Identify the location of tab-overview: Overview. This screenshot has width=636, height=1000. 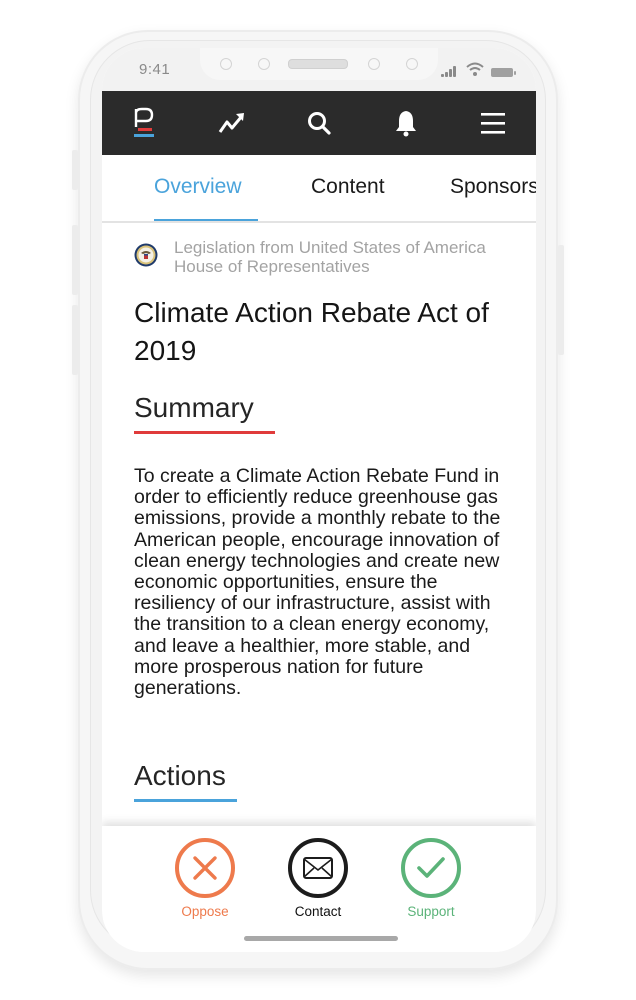
(198, 187).